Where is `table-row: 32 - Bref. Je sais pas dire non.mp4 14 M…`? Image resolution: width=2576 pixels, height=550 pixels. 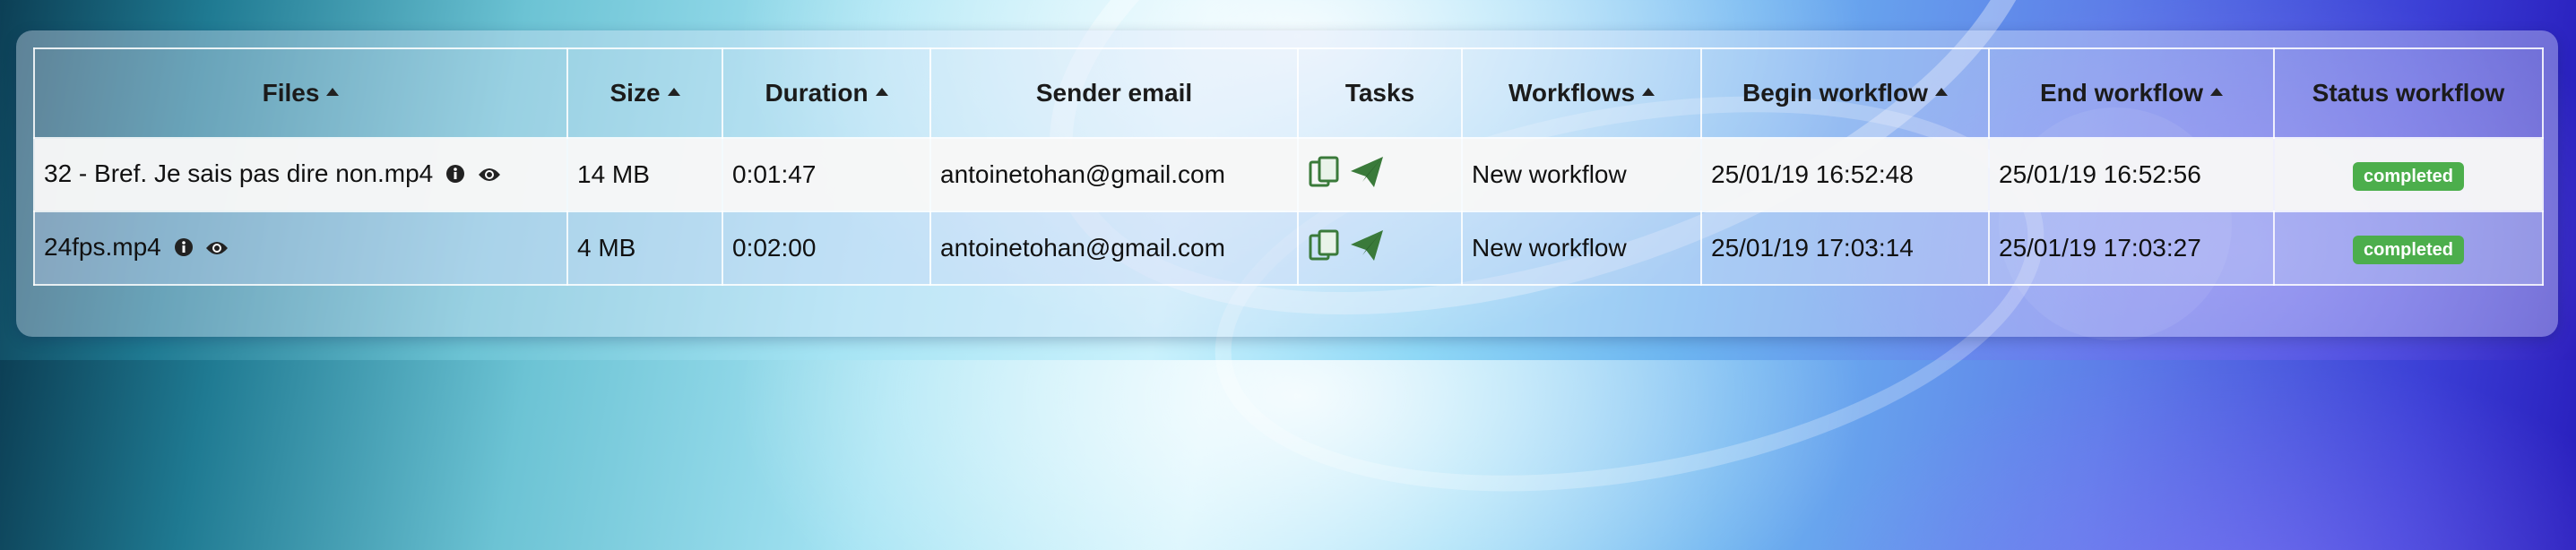
table-row: 32 - Bref. Je sais pas dire non.mp4 14 M… is located at coordinates (1288, 174).